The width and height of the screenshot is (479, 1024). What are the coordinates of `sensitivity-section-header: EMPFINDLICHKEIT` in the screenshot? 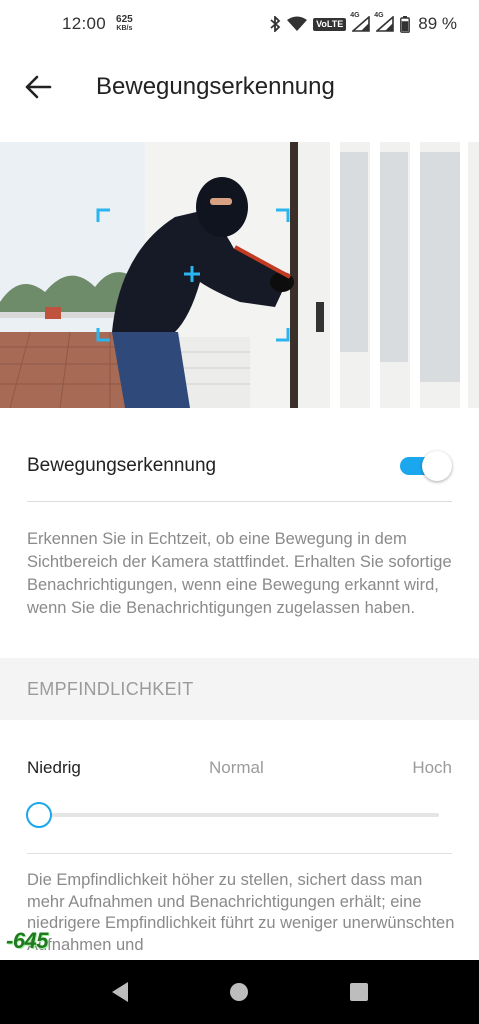 It's located at (239, 689).